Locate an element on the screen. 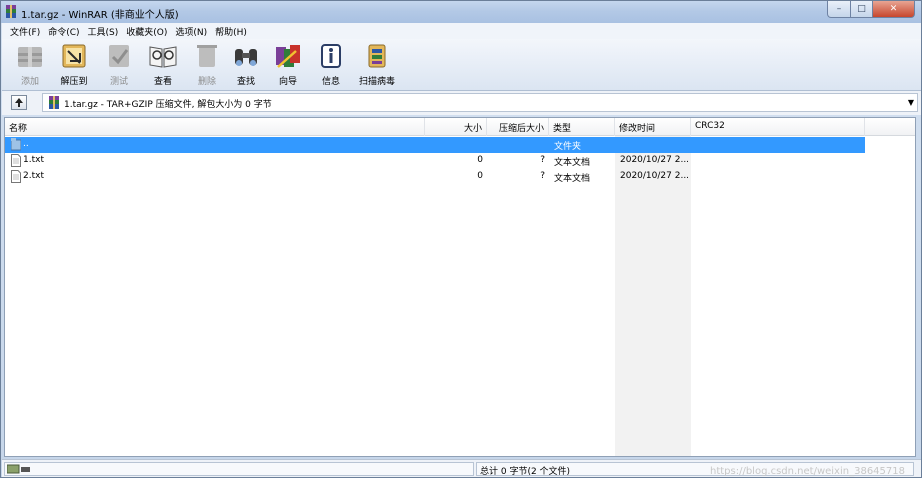 The height and width of the screenshot is (478, 922). delete-label: 删除 is located at coordinates (206, 82).